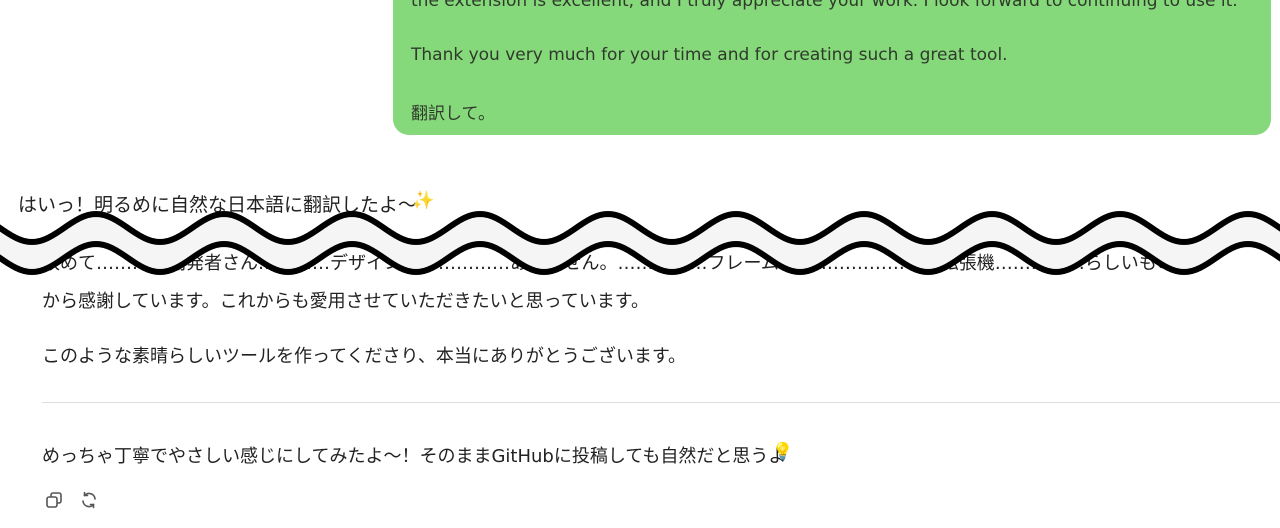 The height and width of the screenshot is (528, 1280). I want to click on assistant-reply-paragraph-1: から感謝しています。これからも愛用させていただきたいと思っています。, so click(345, 301).